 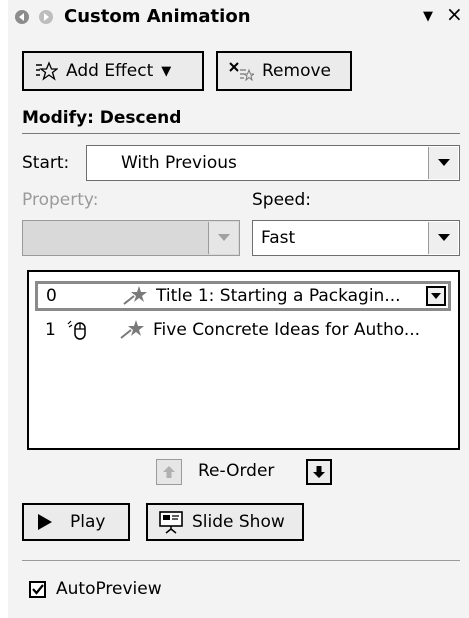 What do you see at coordinates (60, 200) in the screenshot?
I see `property-label: Property:` at bounding box center [60, 200].